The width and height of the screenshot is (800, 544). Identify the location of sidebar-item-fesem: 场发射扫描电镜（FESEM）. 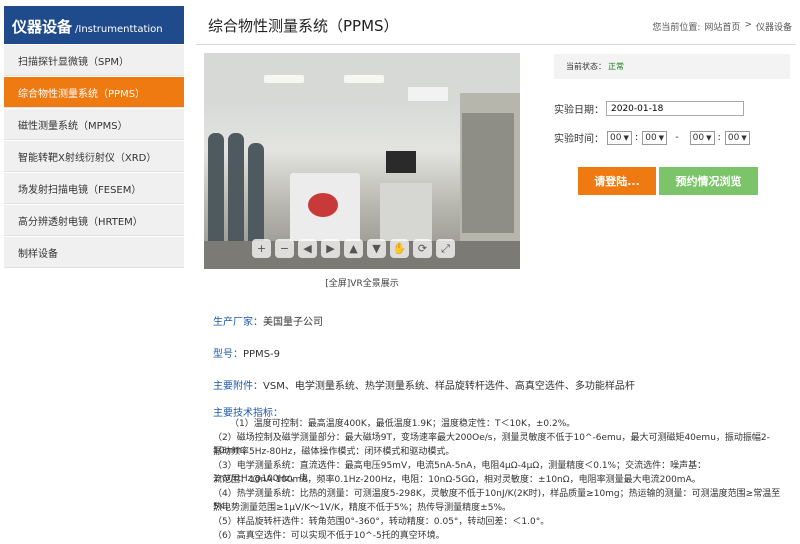
(94, 188).